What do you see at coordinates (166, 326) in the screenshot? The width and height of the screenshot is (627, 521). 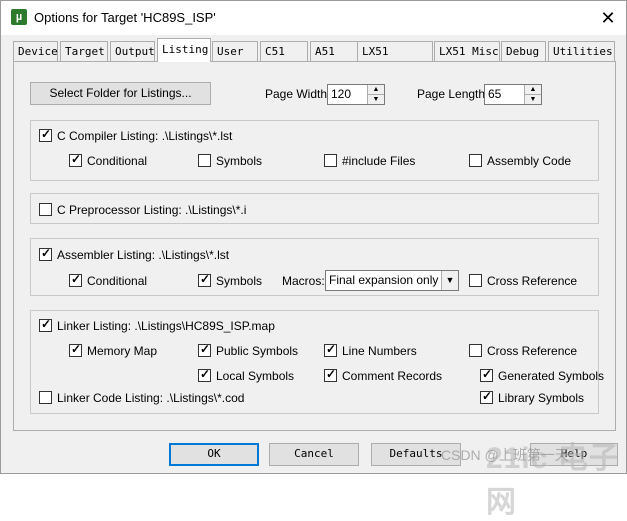 I see `linker-label: Linker Listing: .\Listings\HC89S_ISP.map` at bounding box center [166, 326].